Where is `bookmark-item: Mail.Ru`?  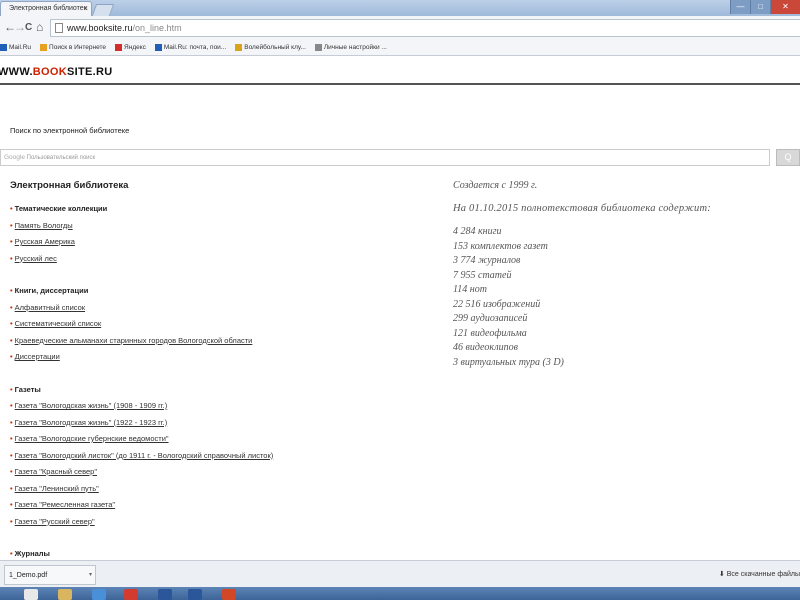 bookmark-item: Mail.Ru is located at coordinates (15, 47).